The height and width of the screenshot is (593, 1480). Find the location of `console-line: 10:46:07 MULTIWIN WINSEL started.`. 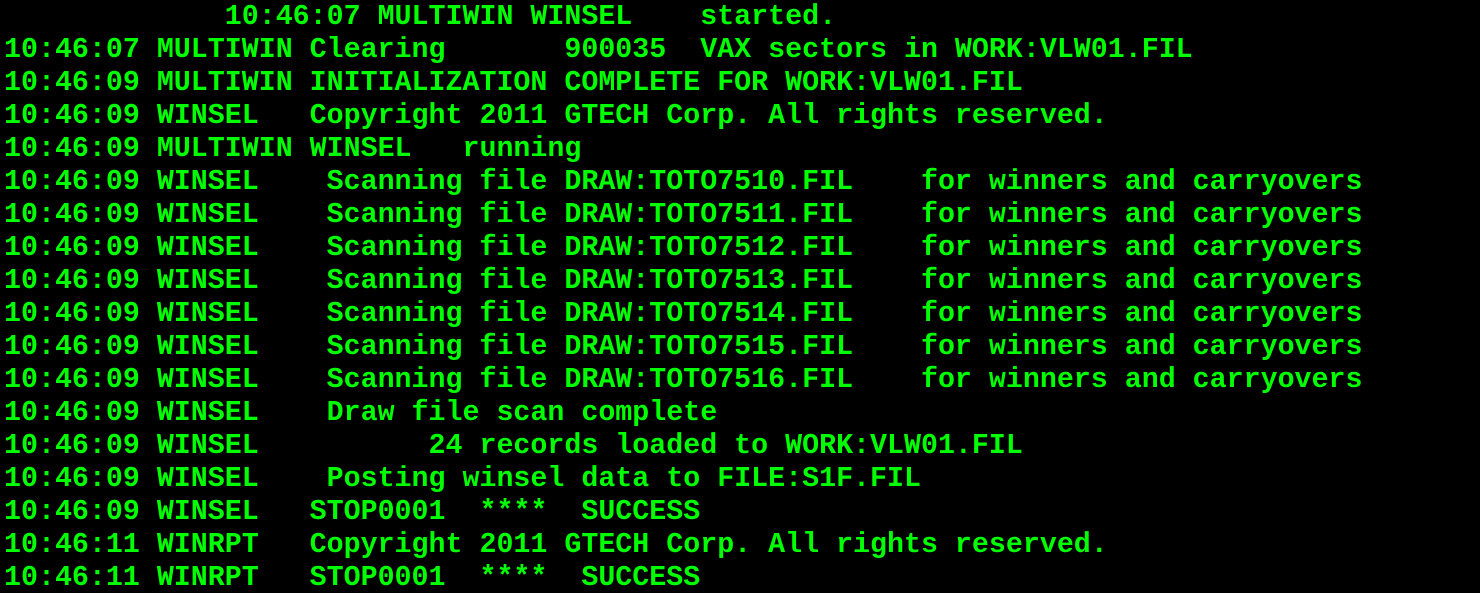

console-line: 10:46:07 MULTIWIN WINSEL started. is located at coordinates (420, 17).